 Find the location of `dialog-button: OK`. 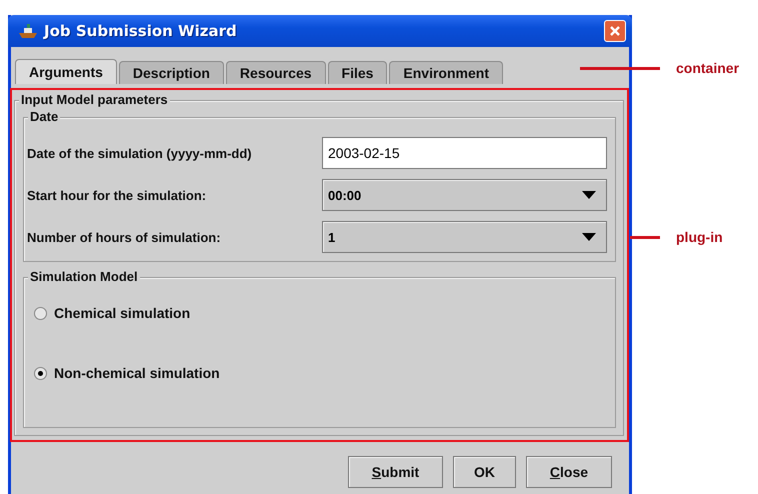

dialog-button: OK is located at coordinates (484, 472).